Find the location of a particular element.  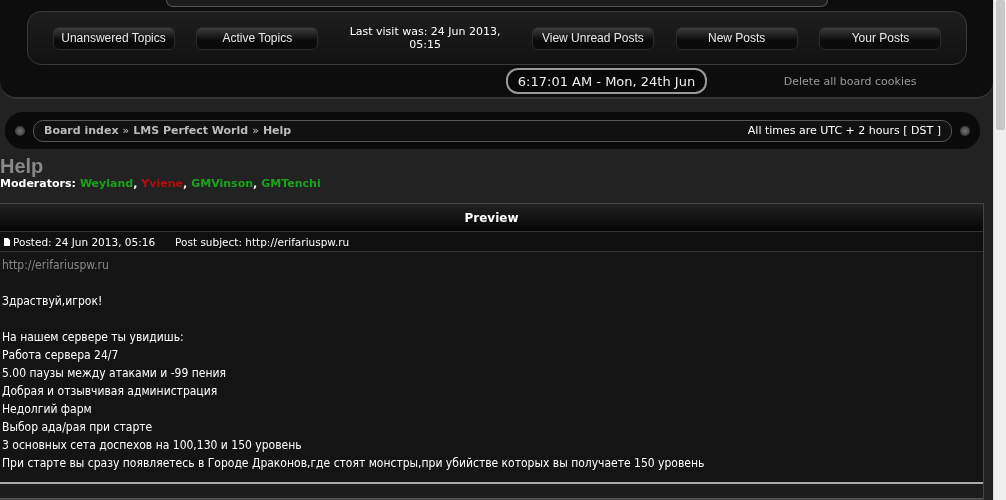

breadcrumb-link: Board index is located at coordinates (81, 131).